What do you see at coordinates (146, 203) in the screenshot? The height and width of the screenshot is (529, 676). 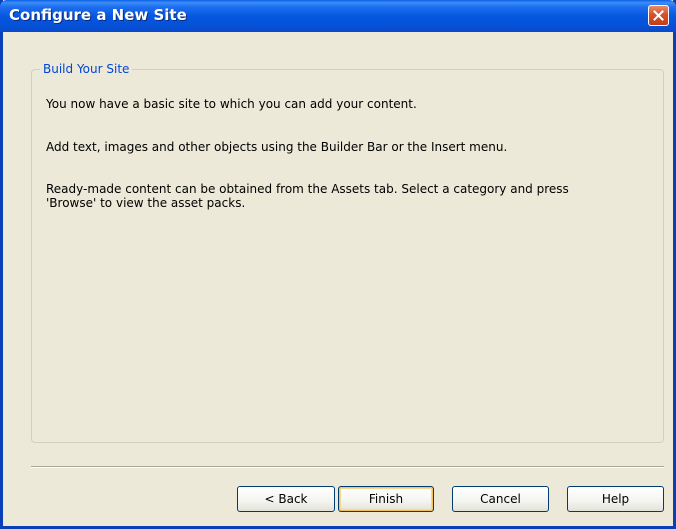 I see `assets-paragraph-line2: 'Browse' to view the asset packs.` at bounding box center [146, 203].